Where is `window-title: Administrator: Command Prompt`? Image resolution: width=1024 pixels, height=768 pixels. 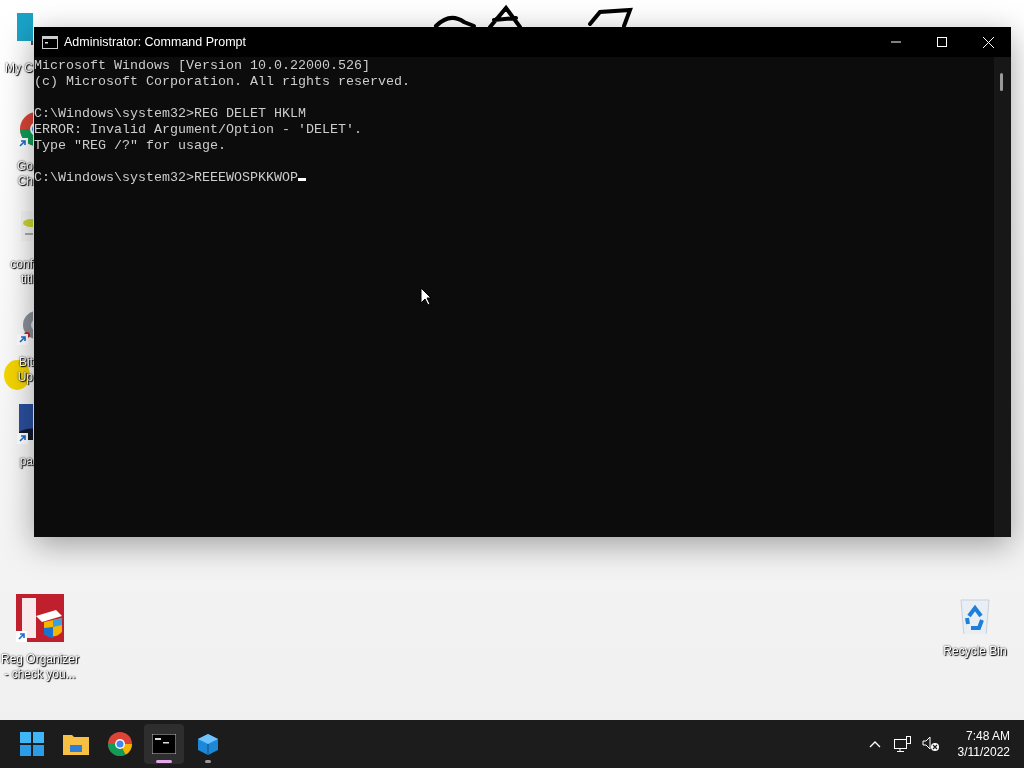 window-title: Administrator: Command Prompt is located at coordinates (155, 42).